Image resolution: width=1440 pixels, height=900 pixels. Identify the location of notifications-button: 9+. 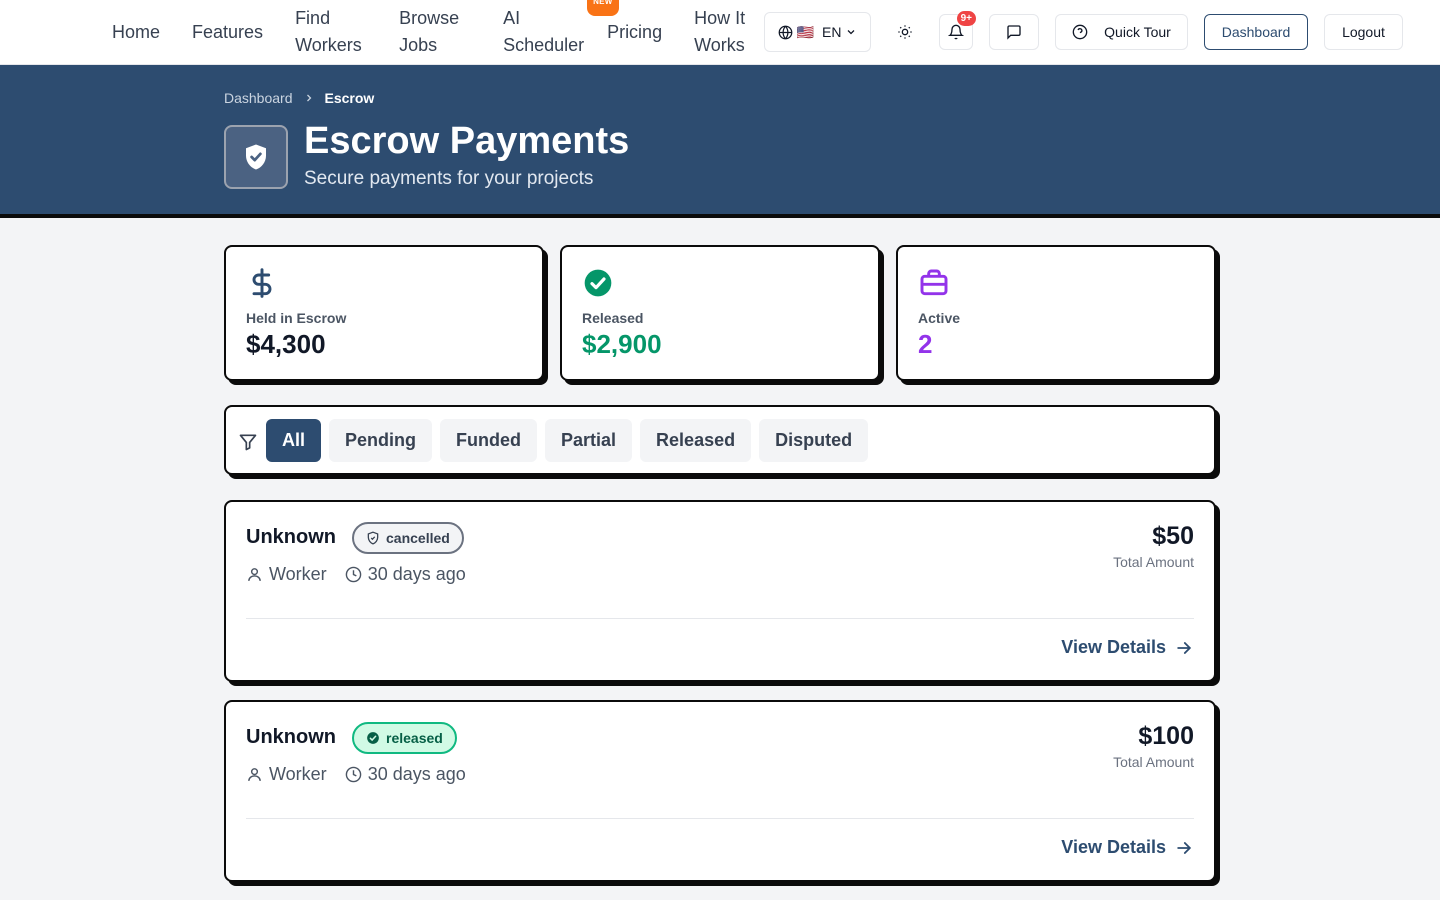
(957, 30).